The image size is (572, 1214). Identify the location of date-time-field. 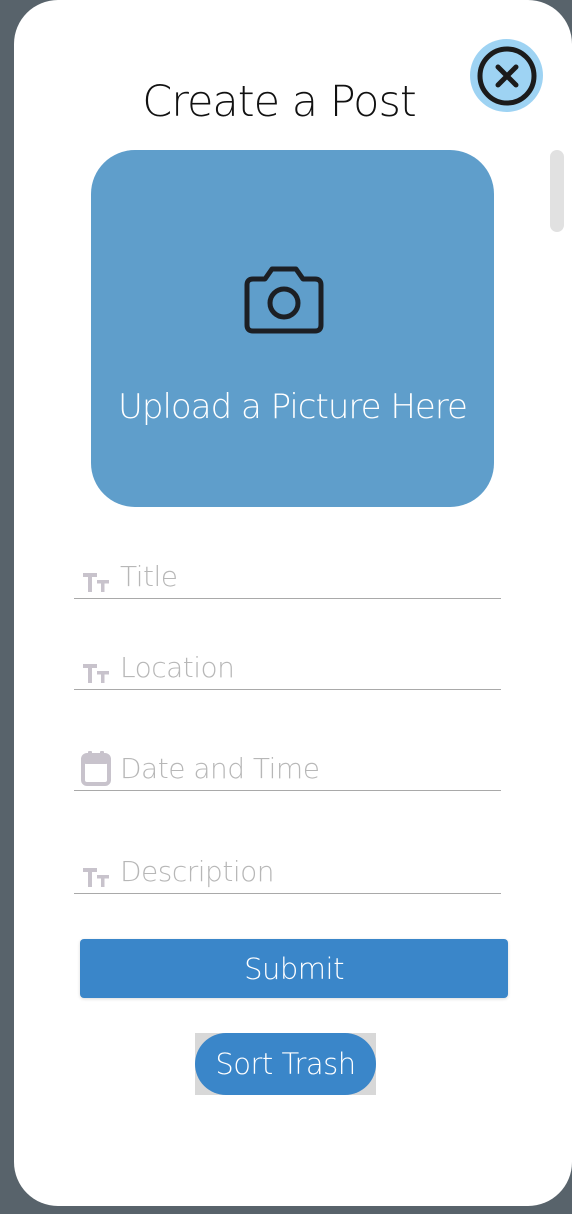
(287, 767).